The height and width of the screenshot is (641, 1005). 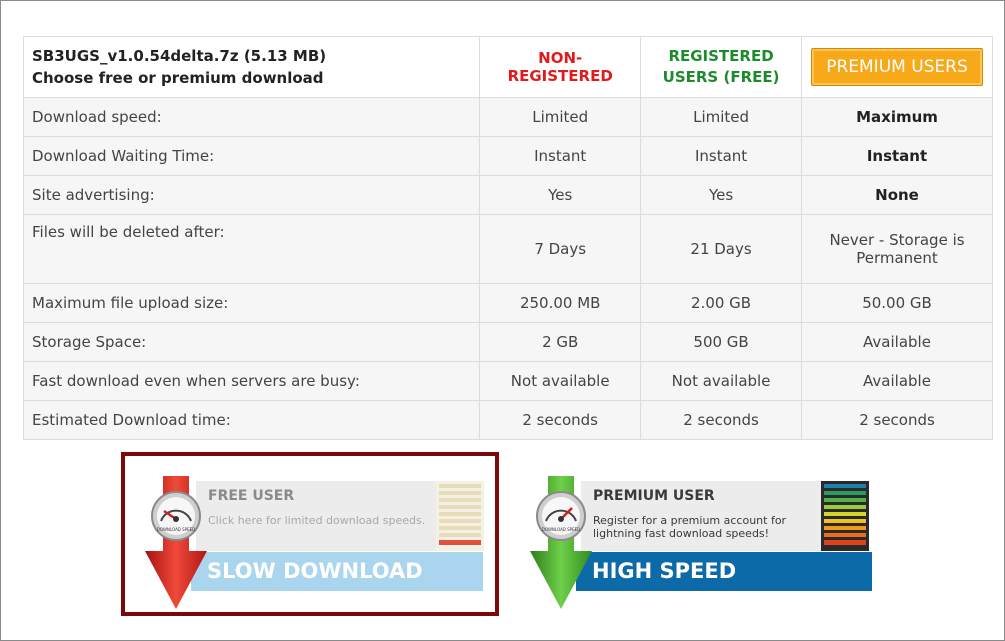 What do you see at coordinates (176, 529) in the screenshot?
I see `free-gauge-label: DOWNLOAD SPEED` at bounding box center [176, 529].